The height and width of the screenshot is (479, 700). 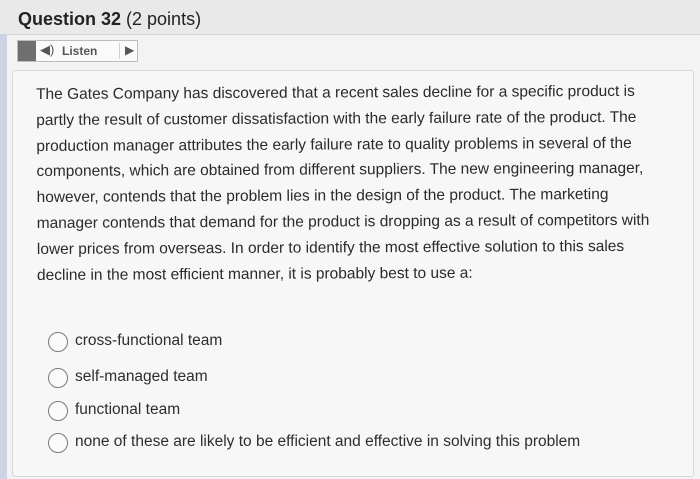 What do you see at coordinates (129, 50) in the screenshot?
I see `play-icon: ▶` at bounding box center [129, 50].